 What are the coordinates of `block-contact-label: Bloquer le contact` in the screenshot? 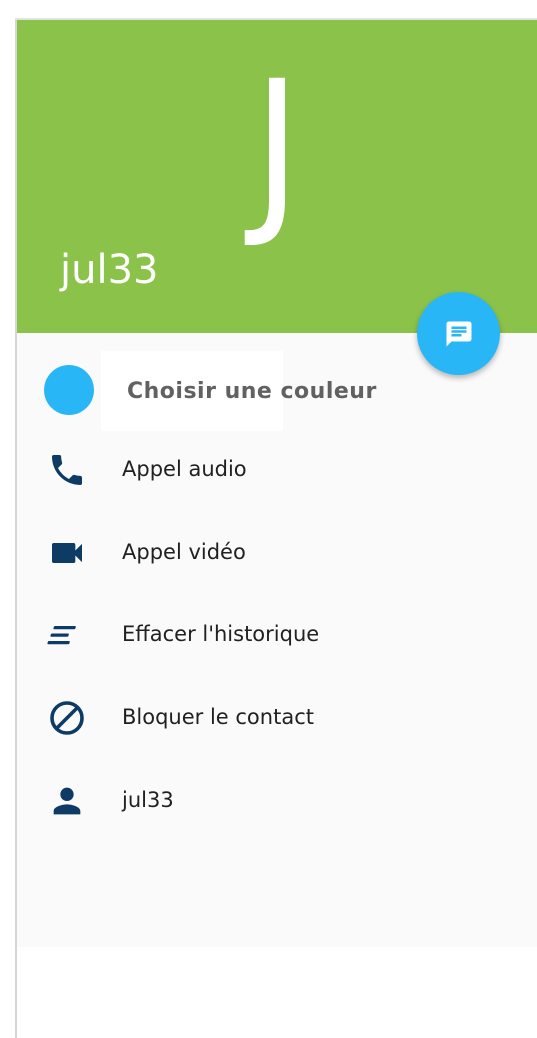 It's located at (218, 717).